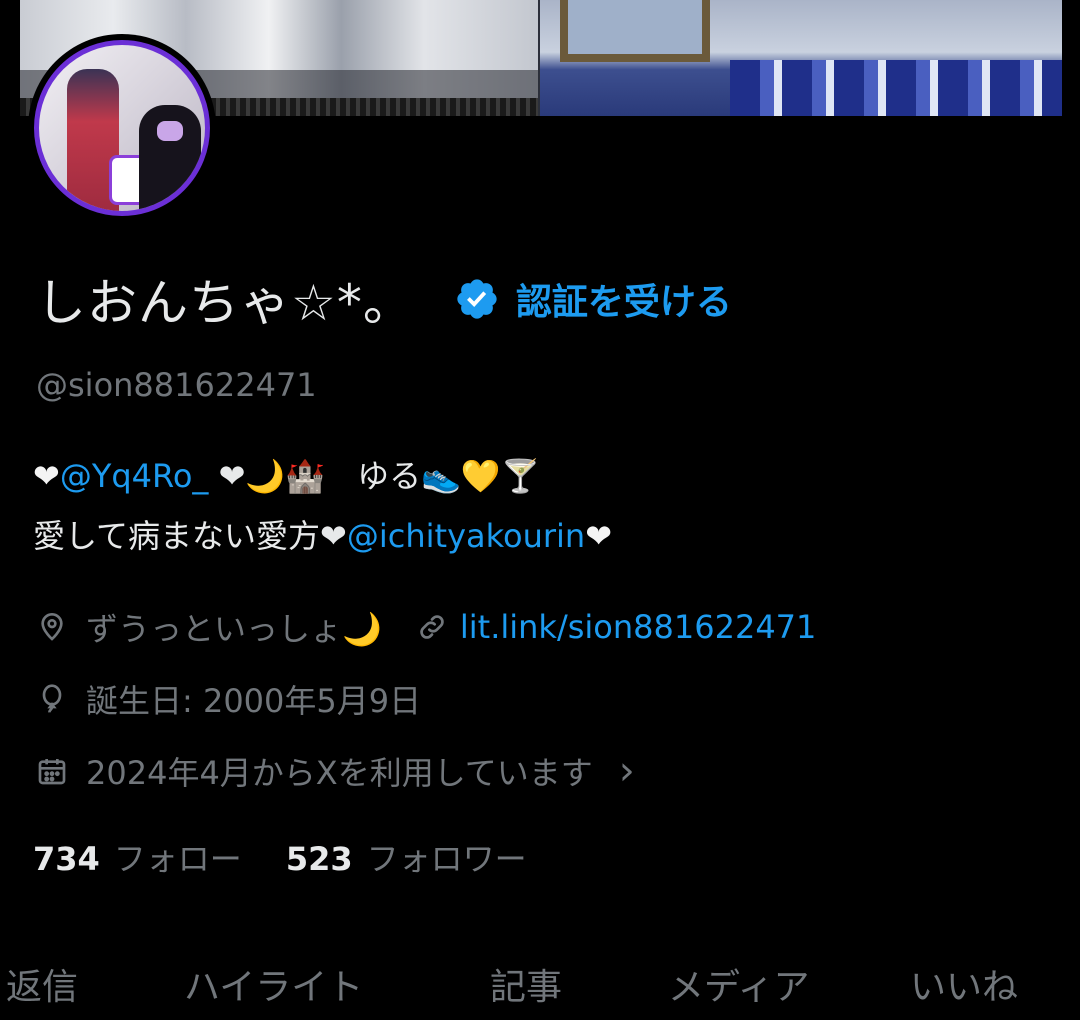 This screenshot has width=1080, height=1020. Describe the element at coordinates (801, 58) in the screenshot. I see `banner-photo-right` at that location.